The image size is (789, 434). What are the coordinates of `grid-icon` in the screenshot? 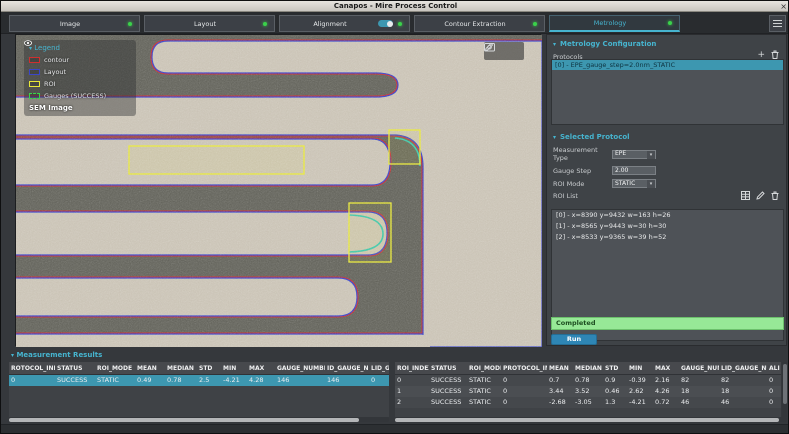 It's located at (745, 195).